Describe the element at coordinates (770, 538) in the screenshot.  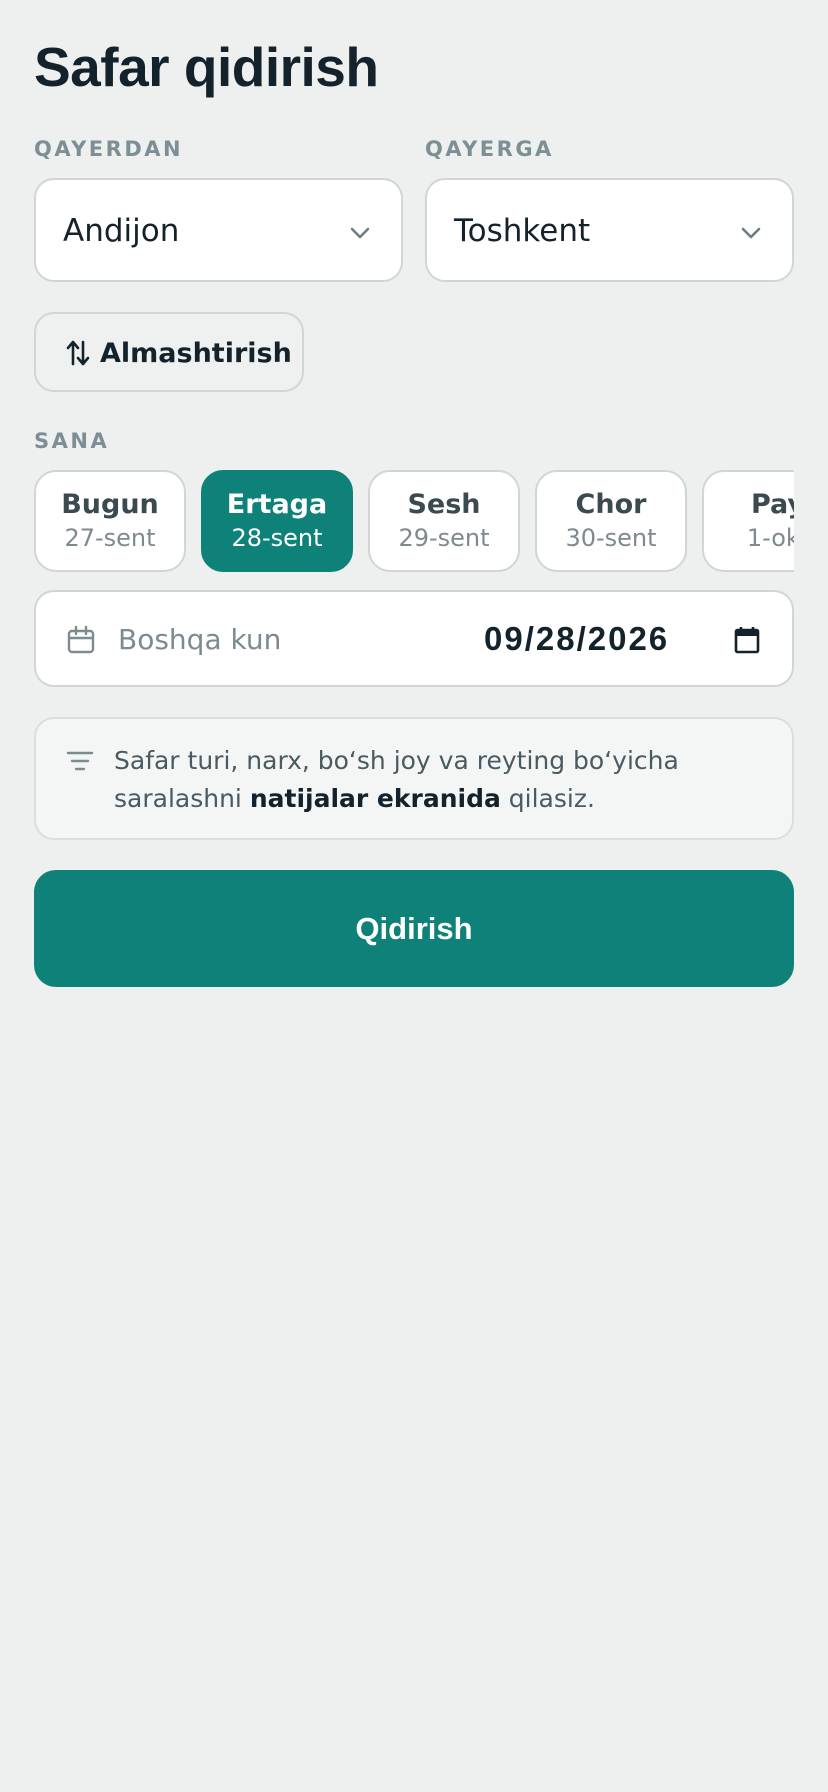
I see `date-chip-date: 1-okt` at that location.